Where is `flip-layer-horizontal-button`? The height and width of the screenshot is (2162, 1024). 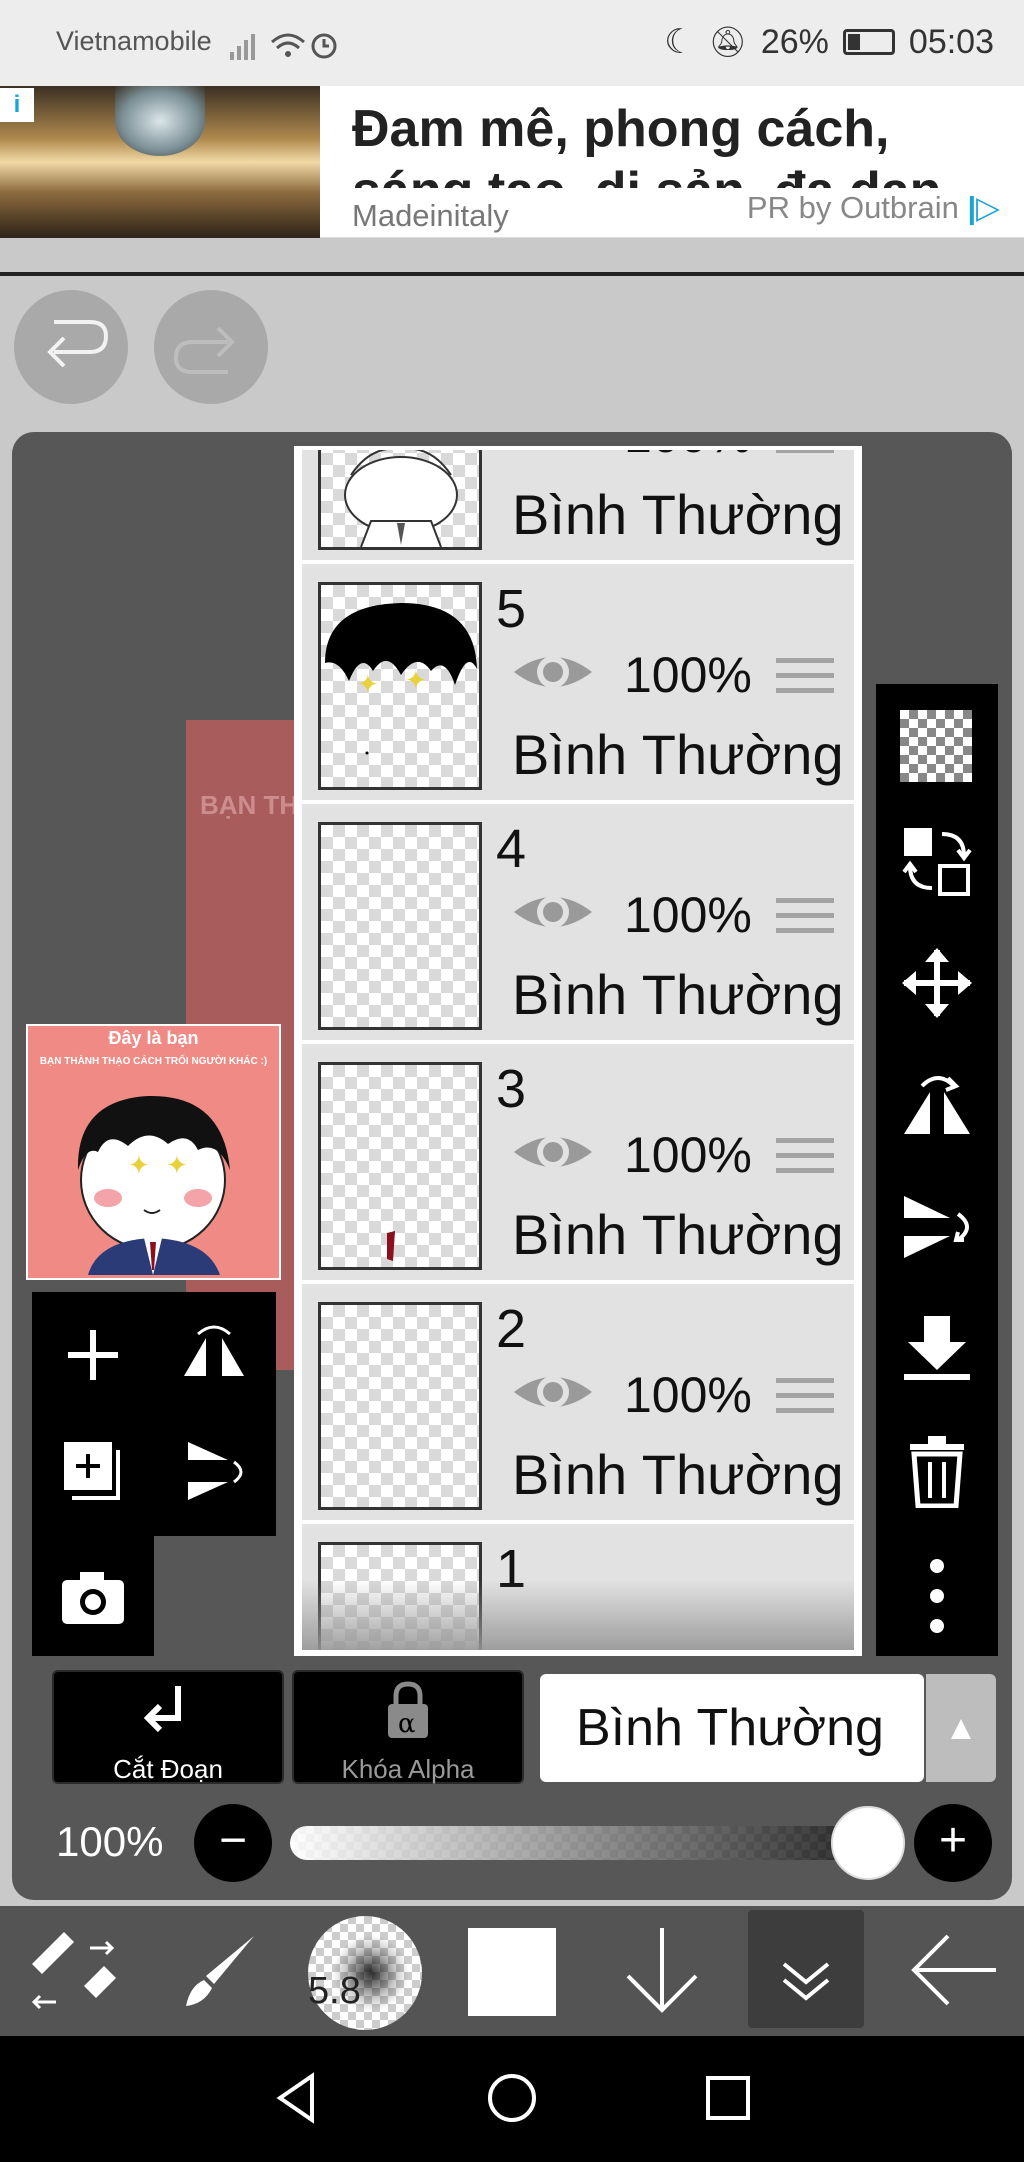 flip-layer-horizontal-button is located at coordinates (214, 1355).